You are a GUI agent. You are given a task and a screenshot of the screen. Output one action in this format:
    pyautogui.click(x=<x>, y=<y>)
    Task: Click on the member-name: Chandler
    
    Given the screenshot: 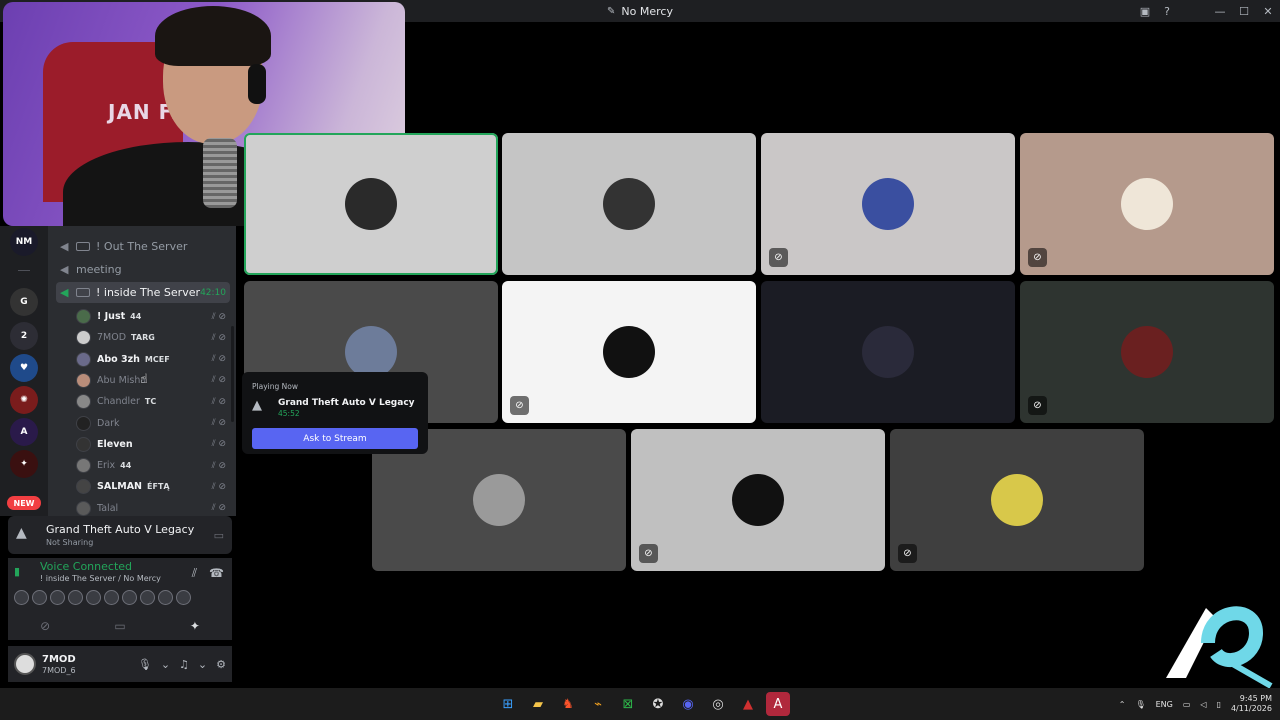 What is the action you would take?
    pyautogui.click(x=118, y=402)
    